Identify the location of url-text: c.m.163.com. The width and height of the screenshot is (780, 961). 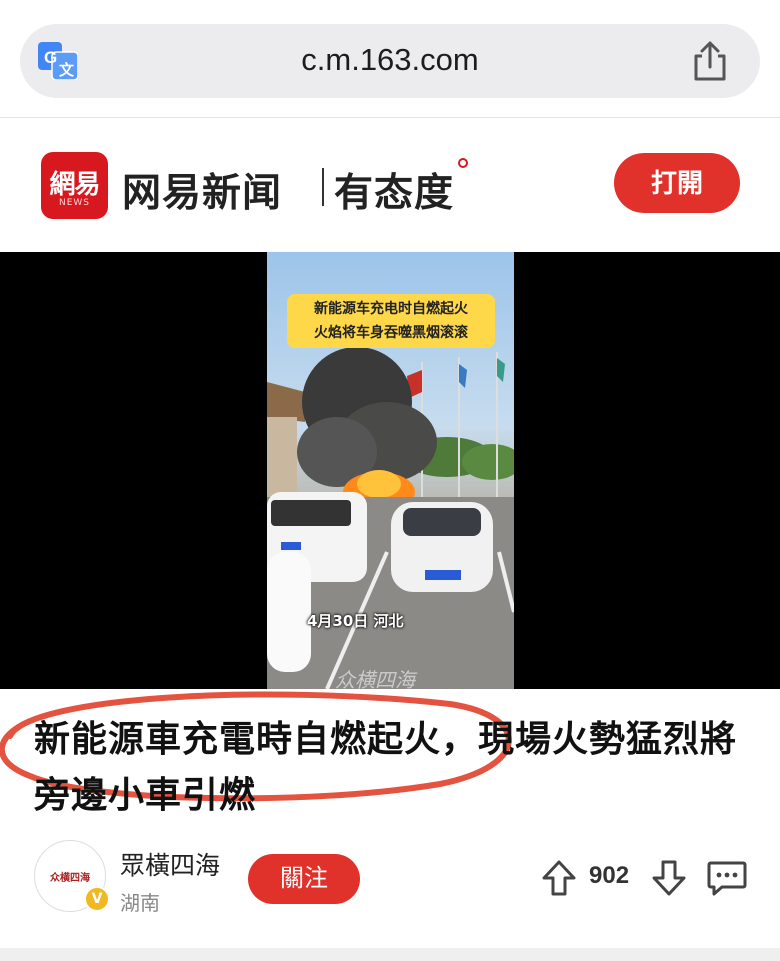
(390, 60).